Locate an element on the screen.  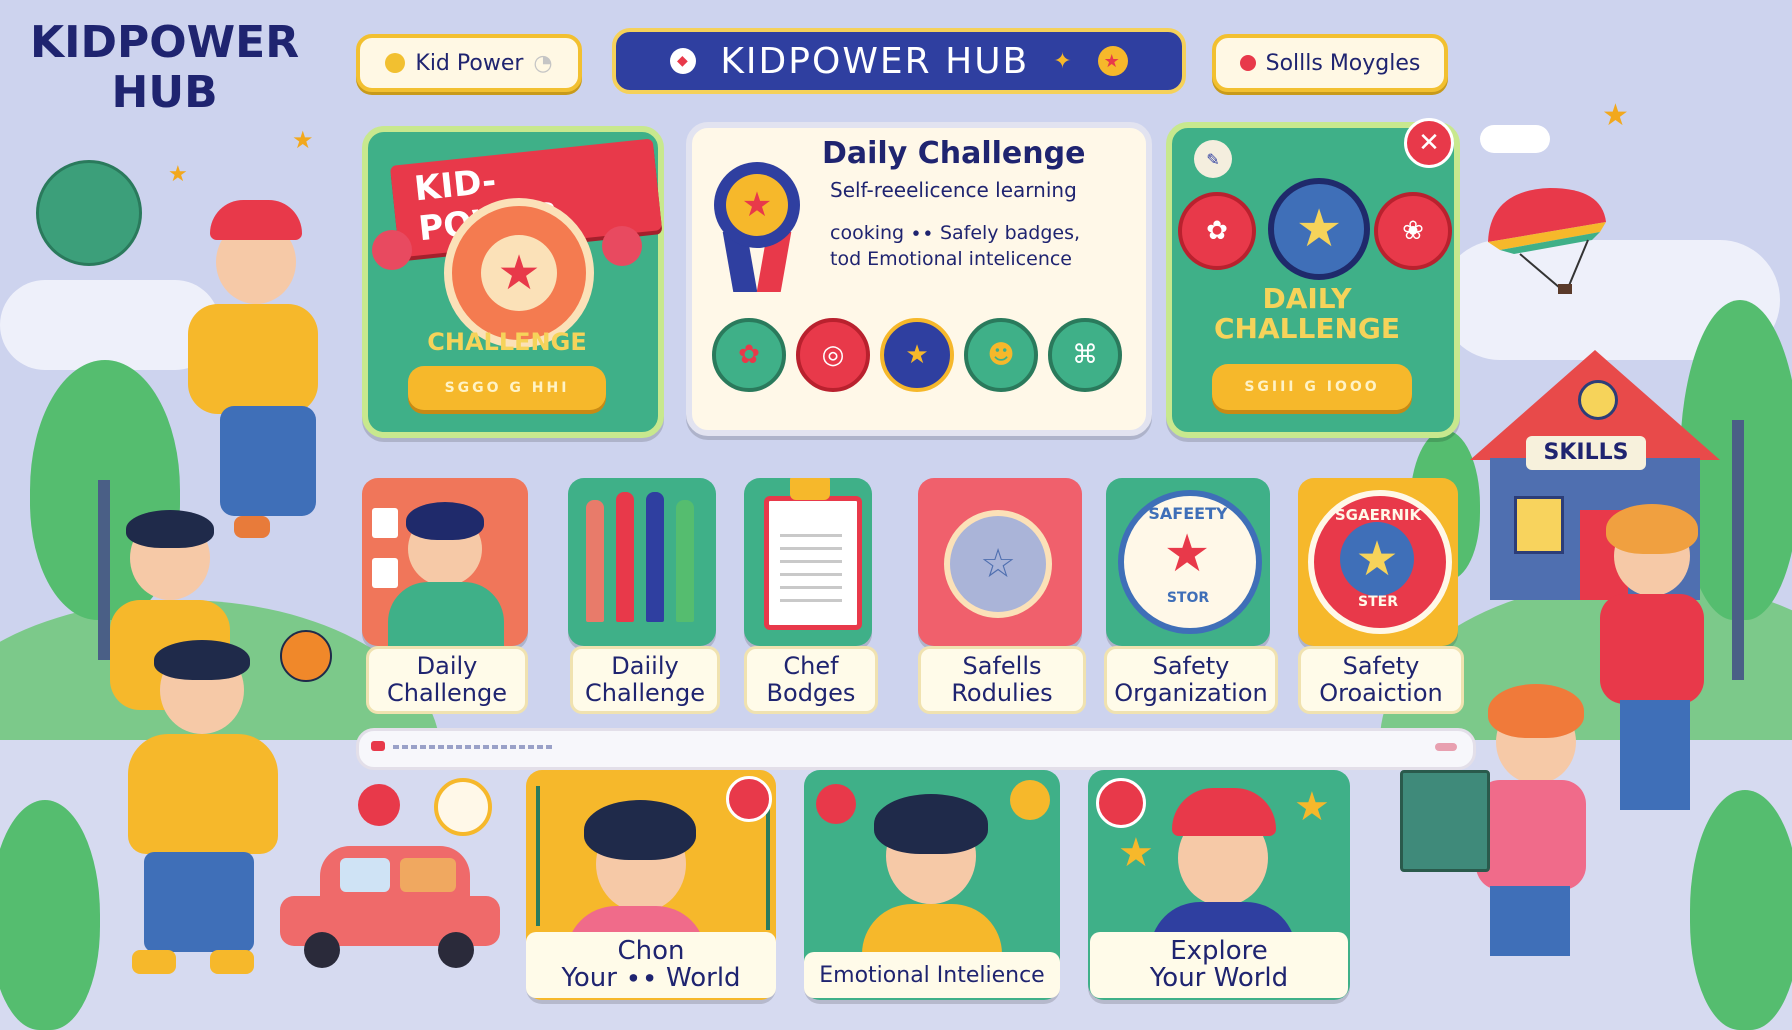
daily-challenge-card: ✕ ✎ ✿ ★ ❀ DAILY CHALLENGE SGIII G IOOO is located at coordinates (1313, 278).